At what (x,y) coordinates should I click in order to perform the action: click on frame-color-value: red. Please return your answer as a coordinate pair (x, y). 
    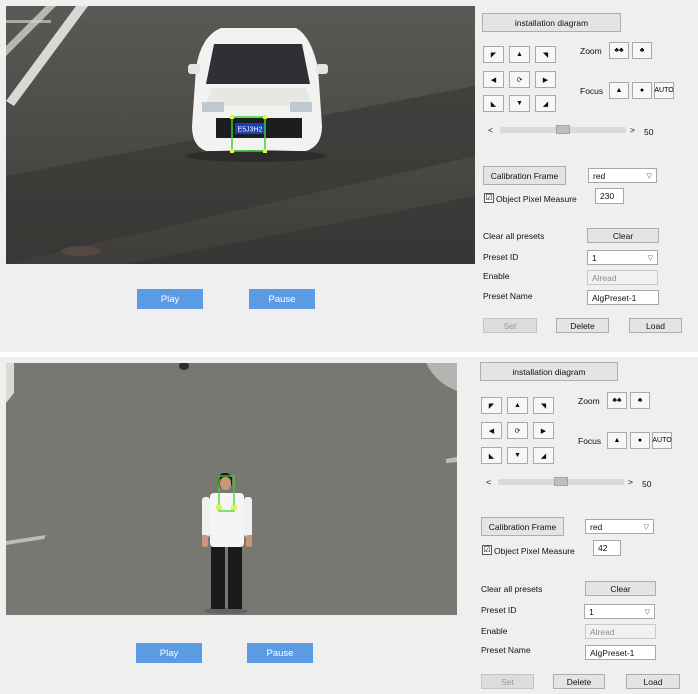
    Looking at the image, I should click on (596, 526).